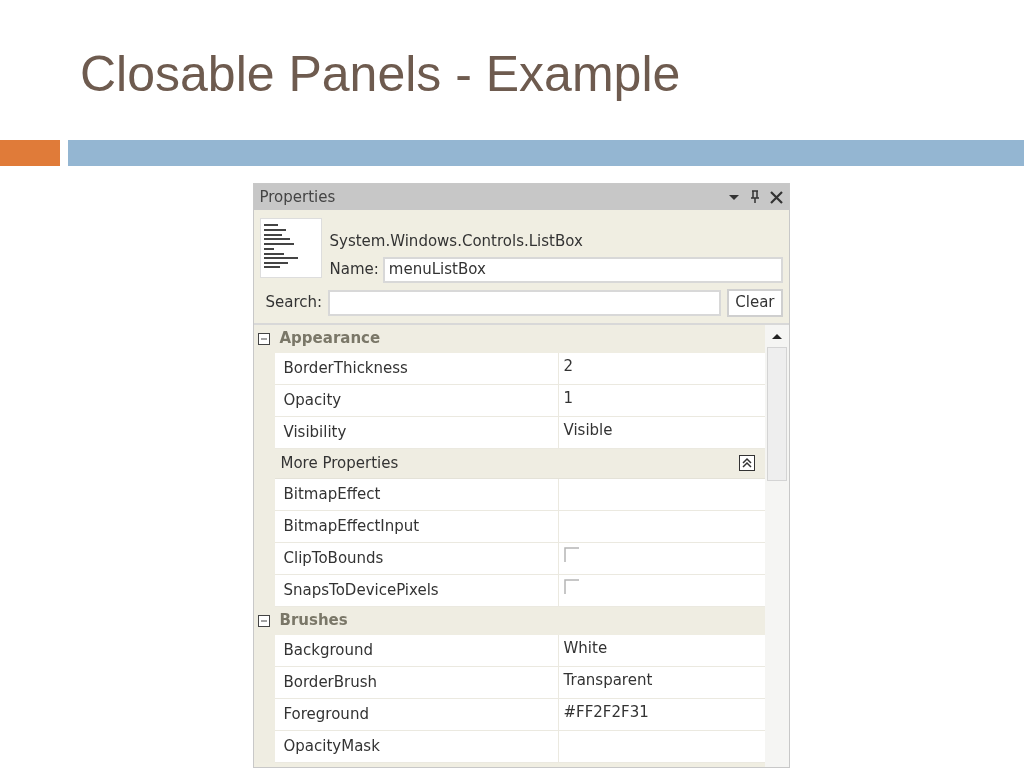 This screenshot has height=768, width=1024. Describe the element at coordinates (333, 558) in the screenshot. I see `property-name: ClipToBounds` at that location.